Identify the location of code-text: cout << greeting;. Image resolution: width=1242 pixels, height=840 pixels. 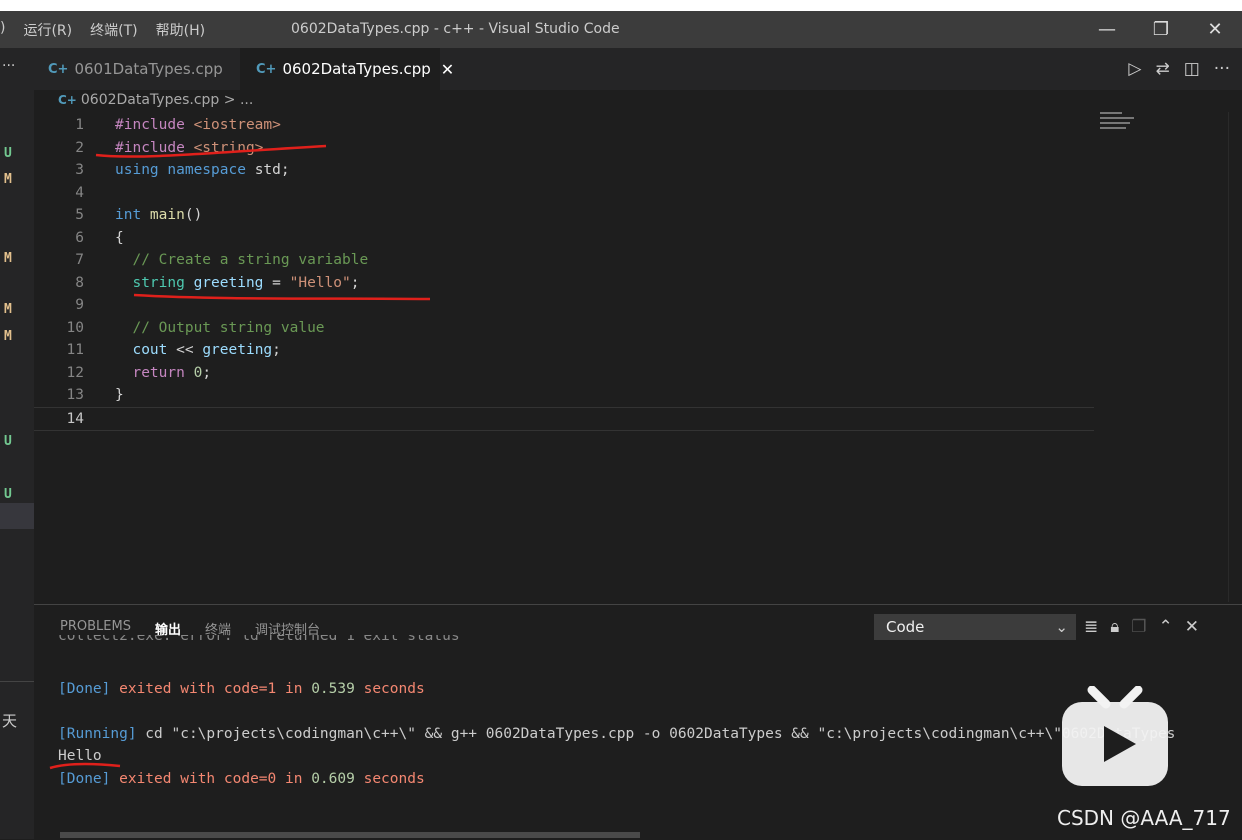
(197, 350).